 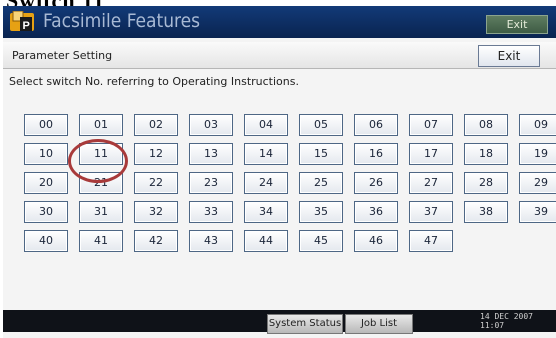 I want to click on switch-button-03: 03, so click(x=211, y=125).